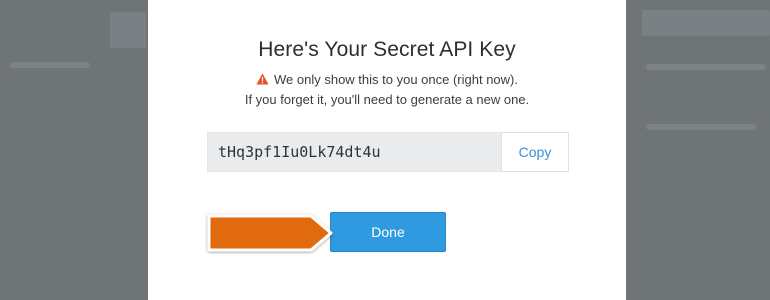 This screenshot has width=770, height=300. Describe the element at coordinates (388, 232) in the screenshot. I see `done-button: Done` at that location.